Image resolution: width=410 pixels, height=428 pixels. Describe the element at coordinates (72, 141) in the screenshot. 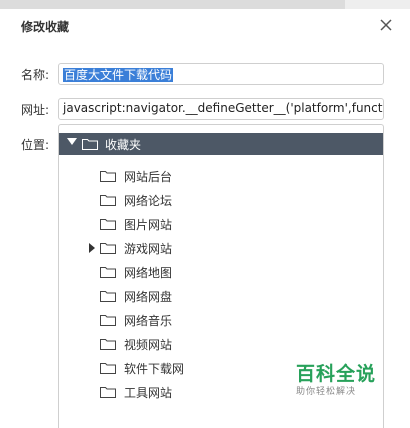

I see `collapse-arrow-icon` at that location.